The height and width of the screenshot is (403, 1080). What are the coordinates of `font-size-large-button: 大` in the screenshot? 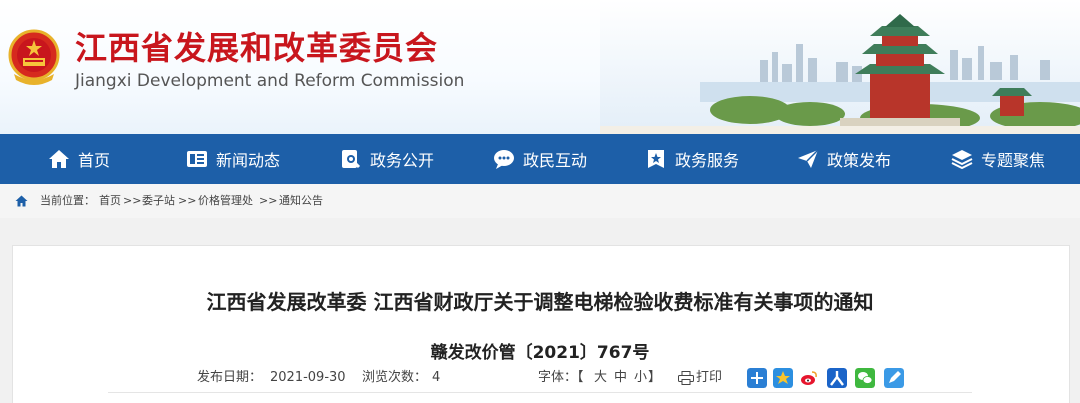 It's located at (600, 378).